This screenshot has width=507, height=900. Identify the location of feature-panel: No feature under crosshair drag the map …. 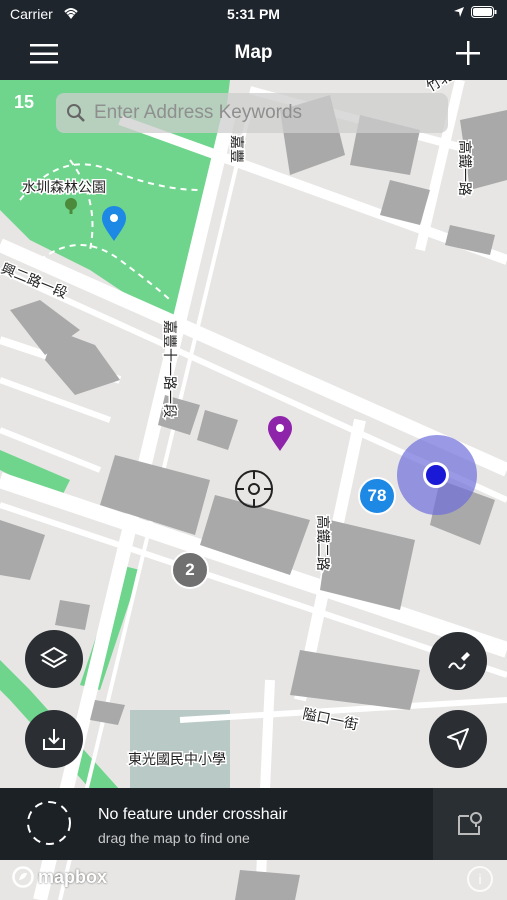
(253, 824).